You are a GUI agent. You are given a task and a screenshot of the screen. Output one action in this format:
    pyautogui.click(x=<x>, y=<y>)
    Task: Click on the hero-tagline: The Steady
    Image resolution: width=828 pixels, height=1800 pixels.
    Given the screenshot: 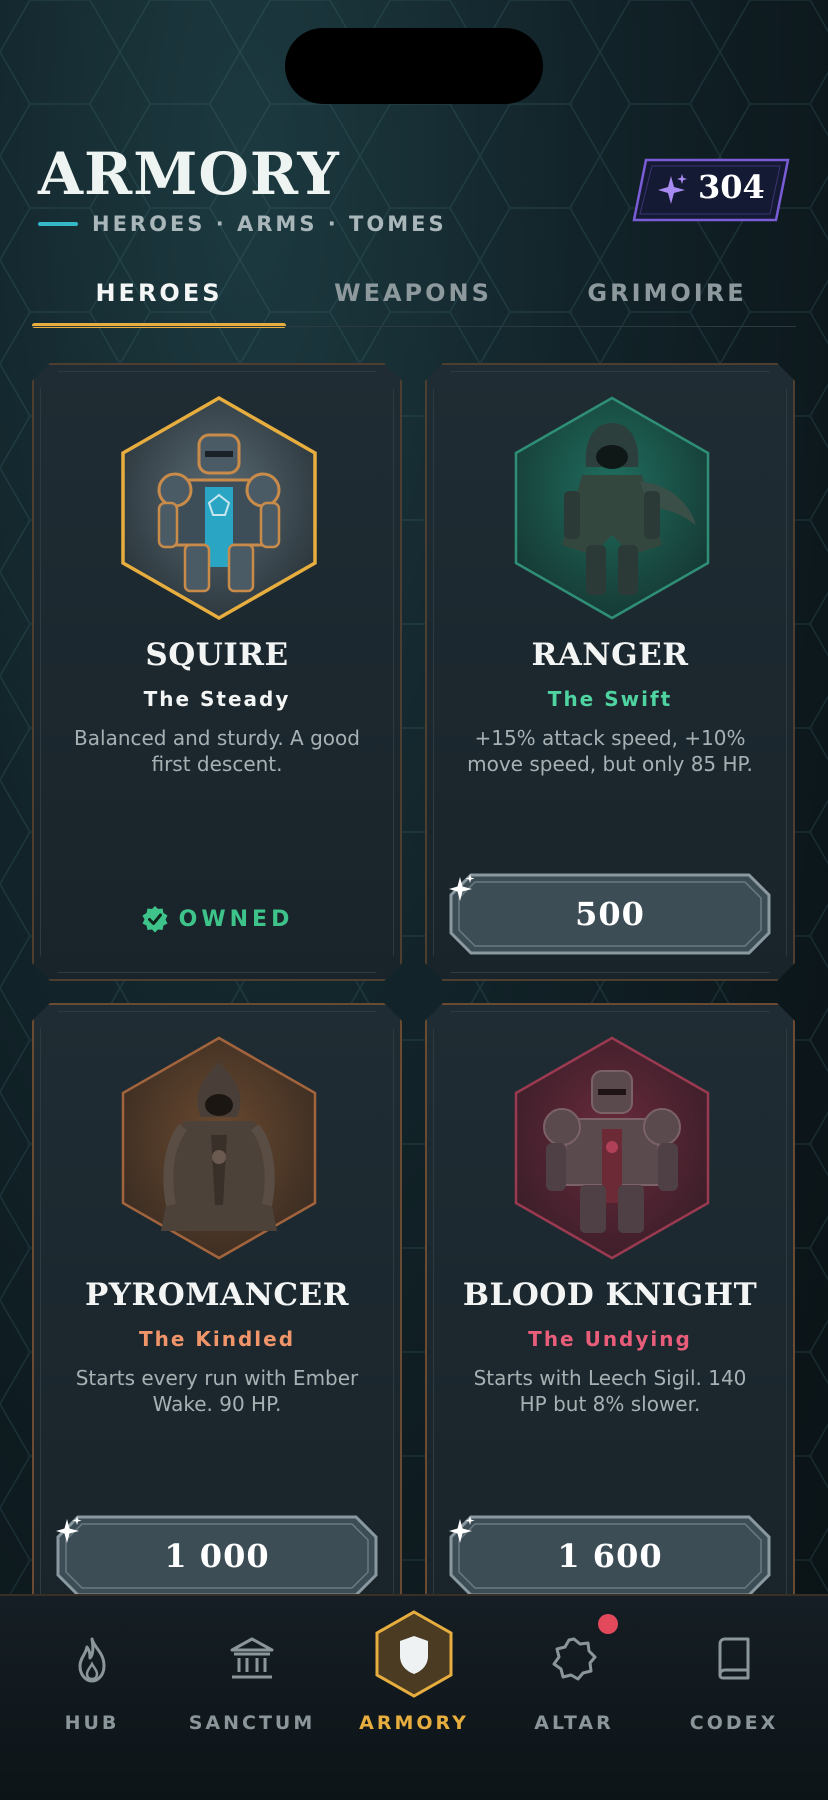 What is the action you would take?
    pyautogui.click(x=217, y=699)
    